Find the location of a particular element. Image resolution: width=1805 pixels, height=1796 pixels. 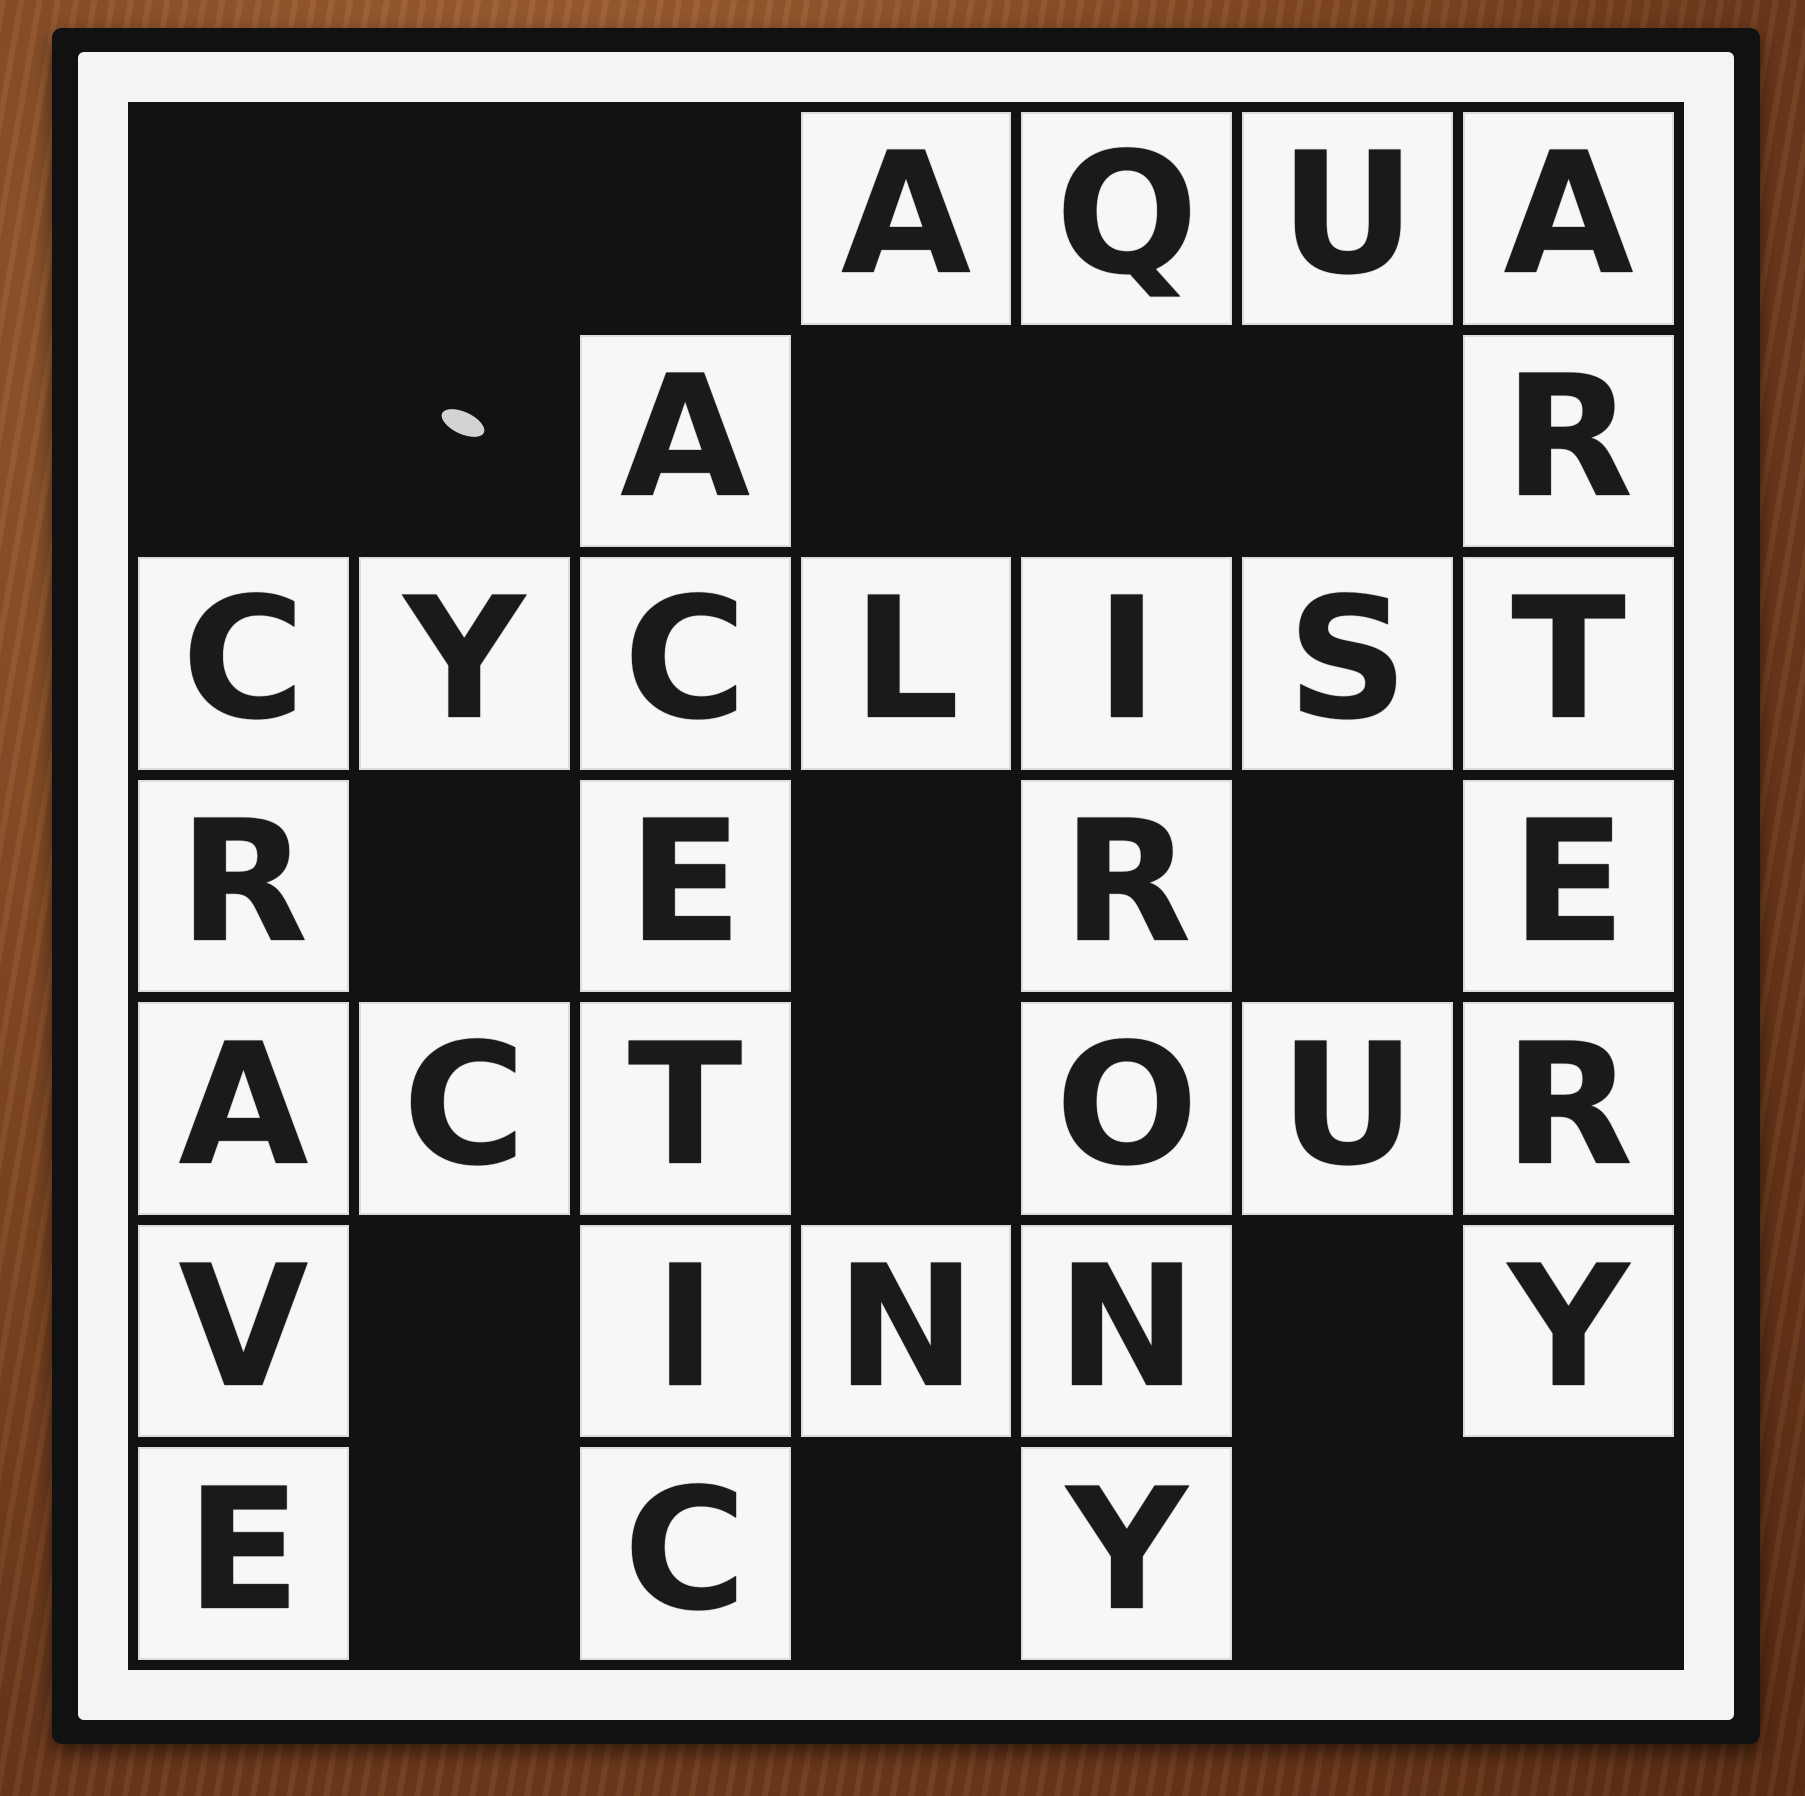

square-letter: O is located at coordinates (1127, 1104).